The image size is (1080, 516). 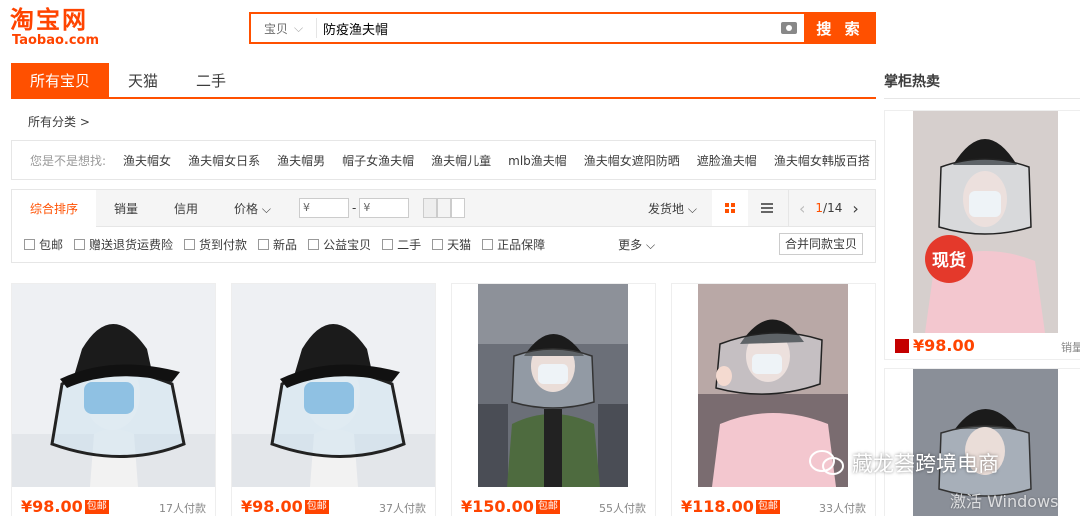 What do you see at coordinates (56, 40) in the screenshot?
I see `logo-en-text: Taobao.com` at bounding box center [56, 40].